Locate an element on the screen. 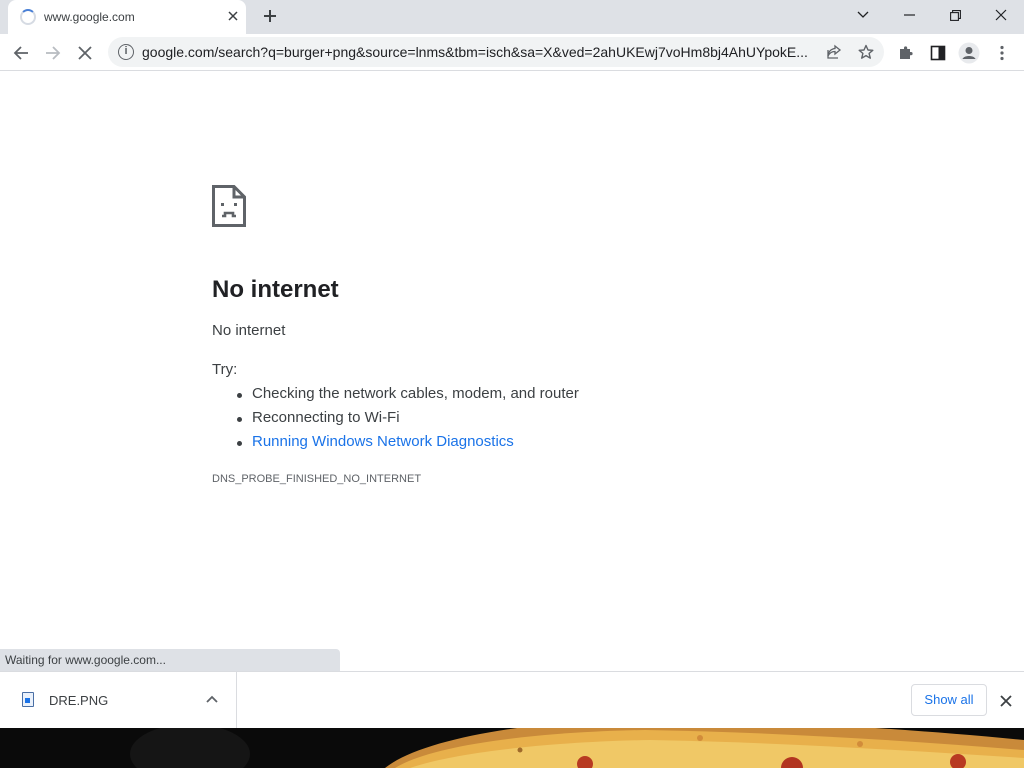  profile-button is located at coordinates (969, 53).